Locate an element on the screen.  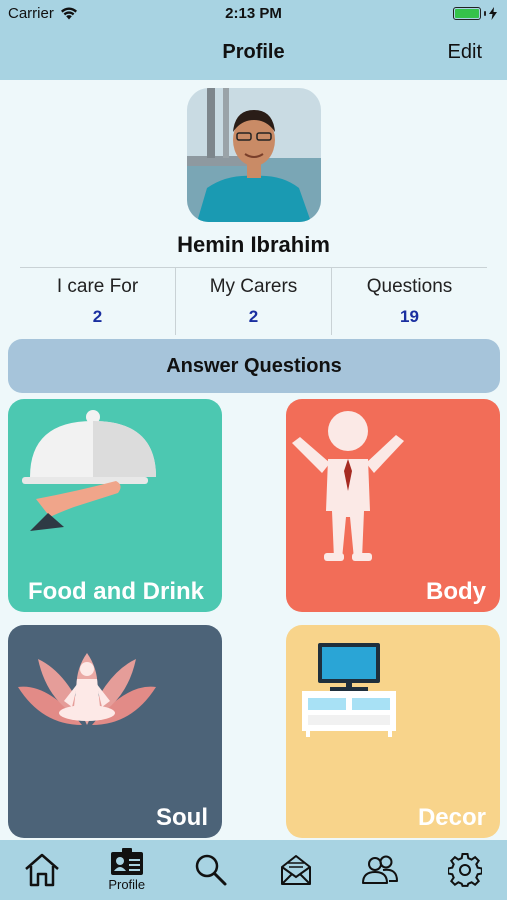
profile-name: Hemin Ibrahim is located at coordinates (253, 244).